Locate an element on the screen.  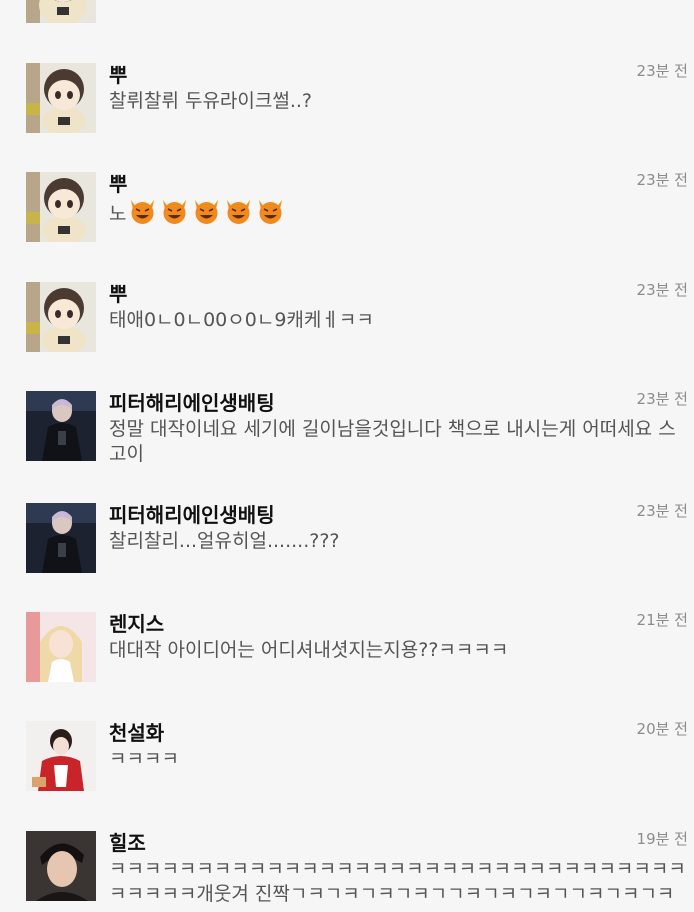
comment-item: 천설화 20분 전 ㅋㅋㅋㅋ is located at coordinates (347, 760).